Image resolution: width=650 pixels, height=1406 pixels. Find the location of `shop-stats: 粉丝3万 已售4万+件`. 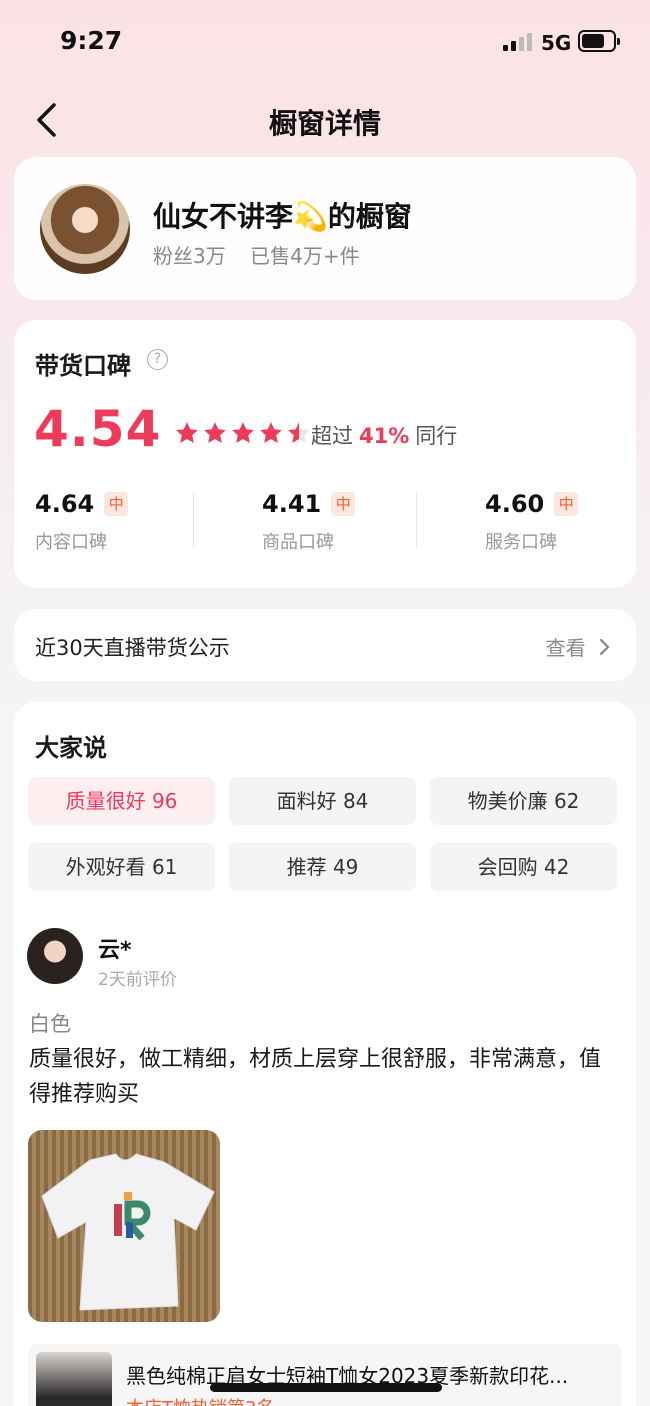

shop-stats: 粉丝3万 已售4万+件 is located at coordinates (265, 254).